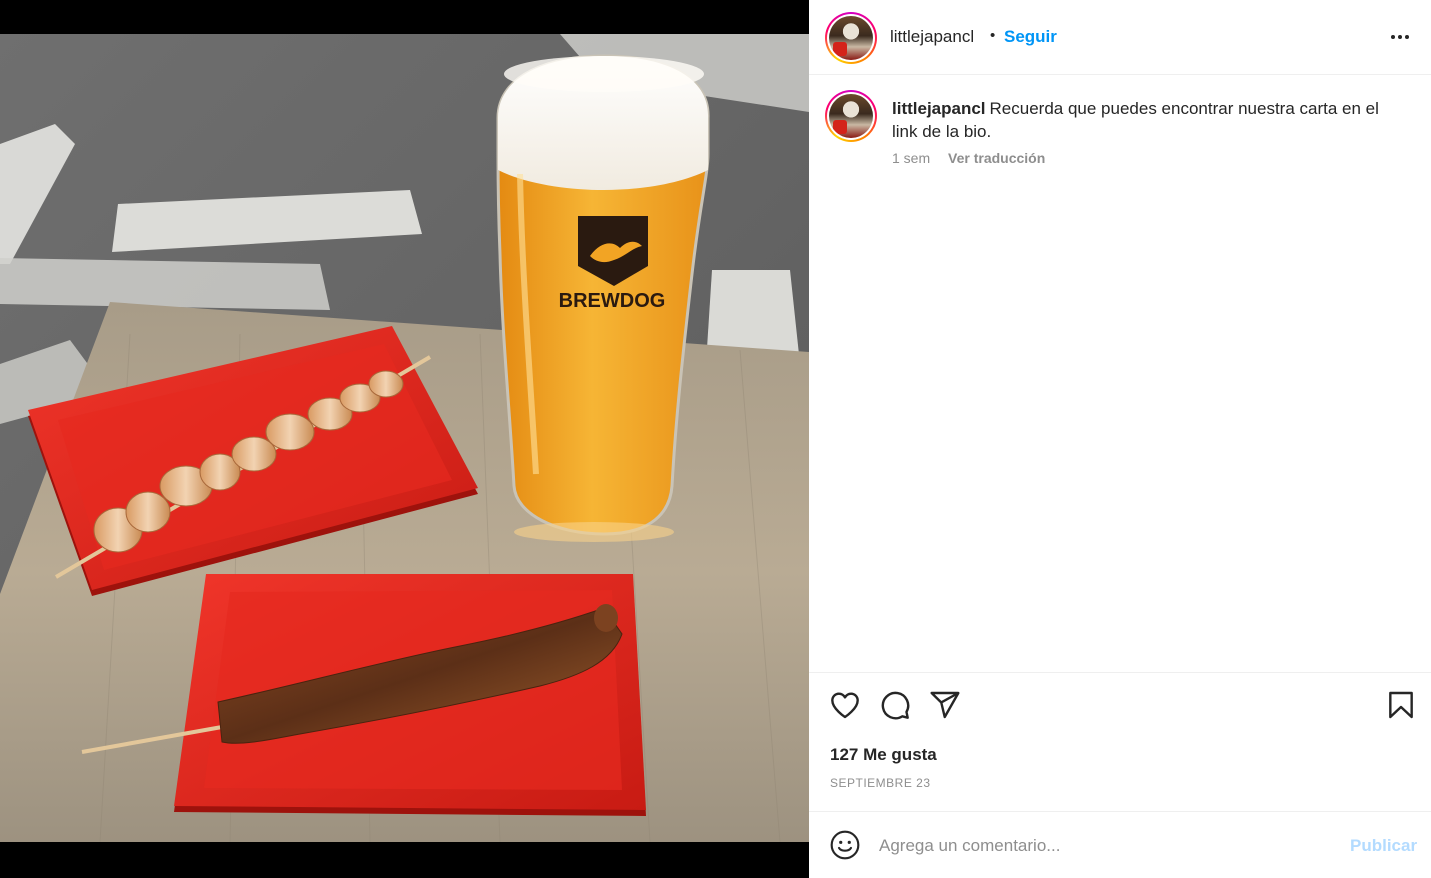 Image resolution: width=1431 pixels, height=878 pixels. What do you see at coordinates (883, 755) in the screenshot?
I see `likes-count: 127 Me gusta` at bounding box center [883, 755].